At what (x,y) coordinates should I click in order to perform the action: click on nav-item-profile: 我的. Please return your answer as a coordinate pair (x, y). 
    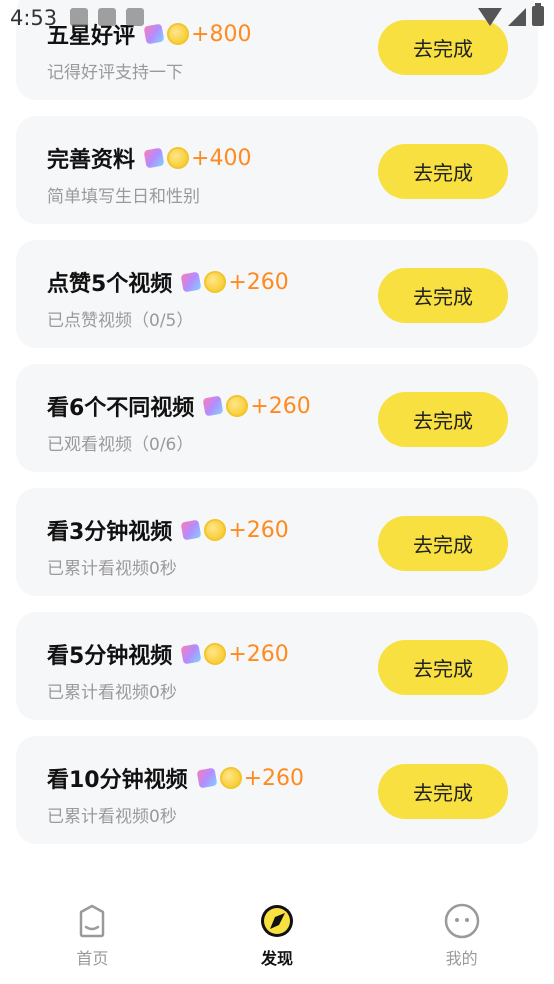
    Looking at the image, I should click on (461, 936).